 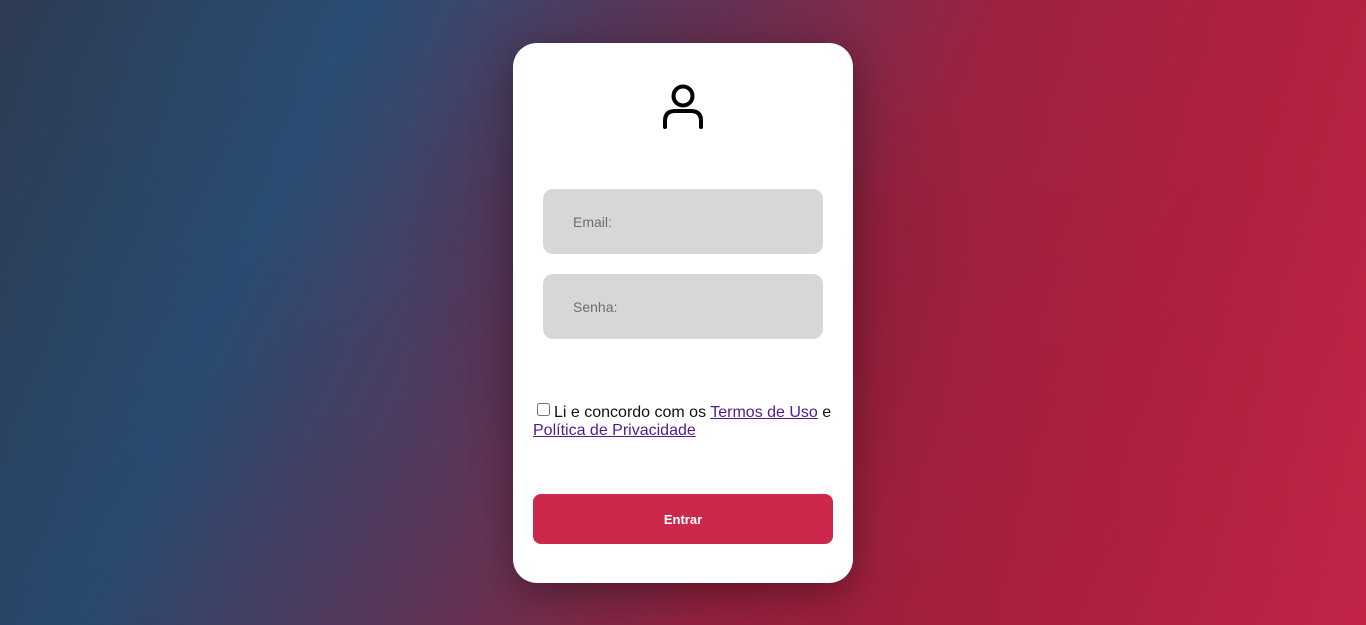 What do you see at coordinates (614, 430) in the screenshot?
I see `privacy-policy-link: Política de Privacidade` at bounding box center [614, 430].